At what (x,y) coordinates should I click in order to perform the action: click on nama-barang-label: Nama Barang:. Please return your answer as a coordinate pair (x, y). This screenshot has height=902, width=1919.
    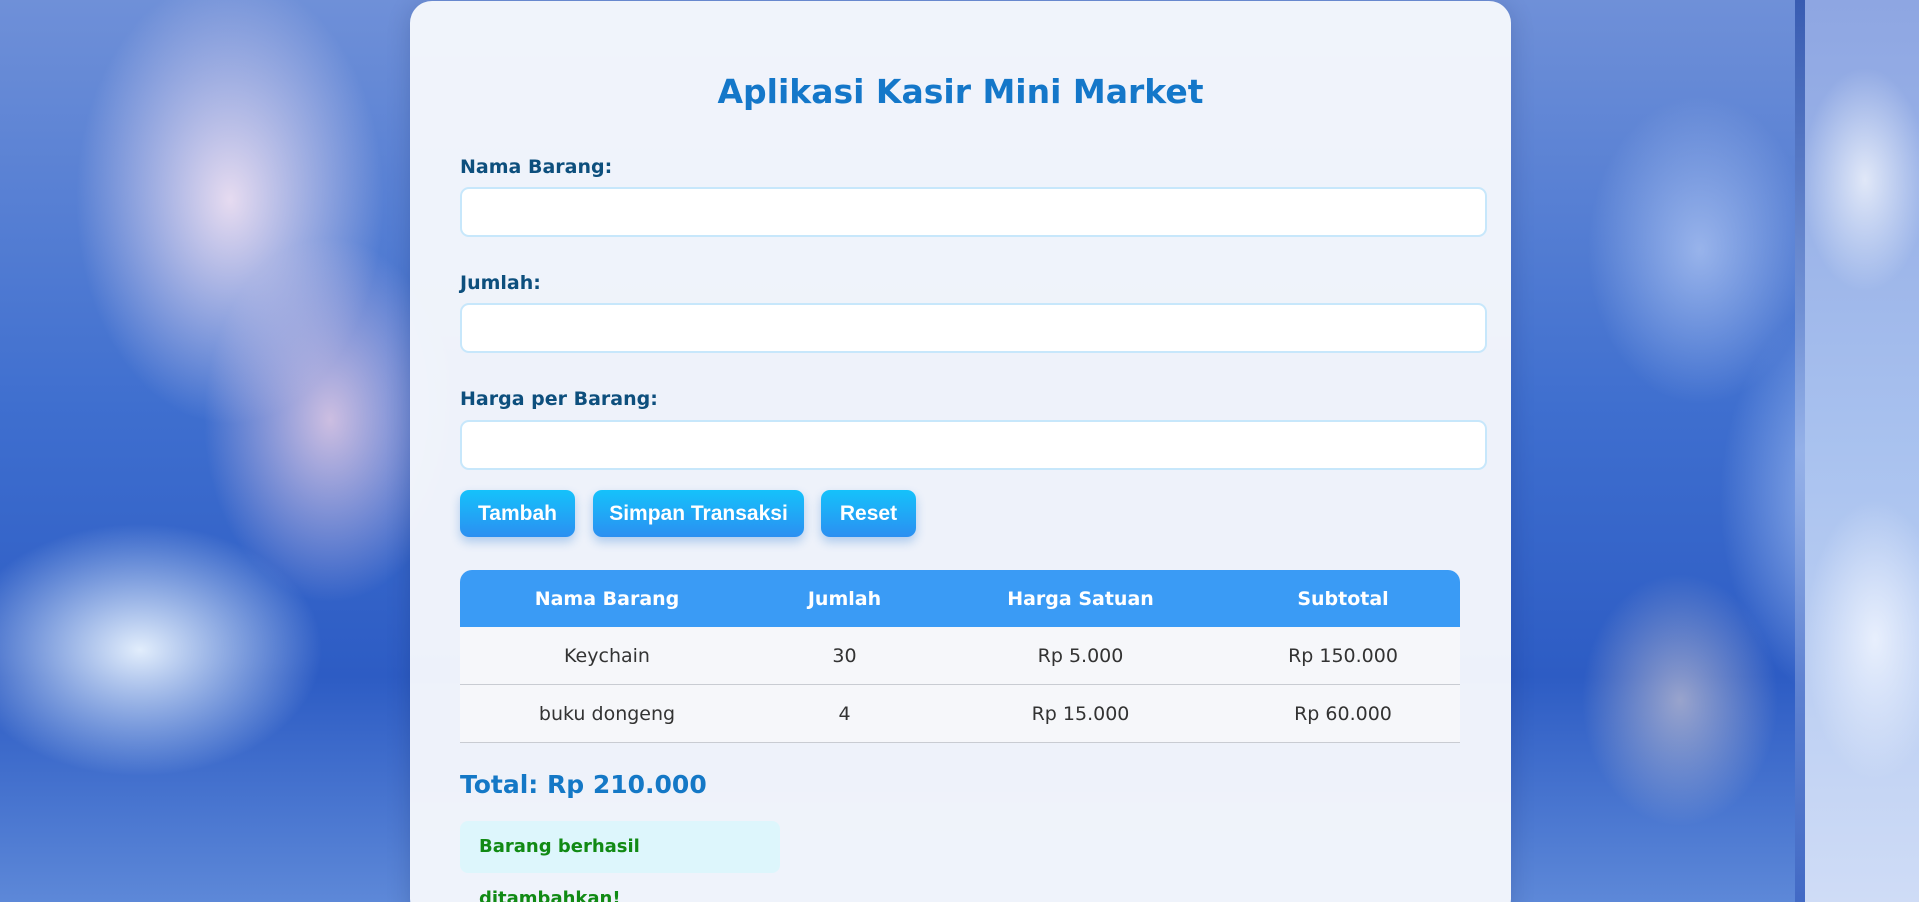
    Looking at the image, I should click on (536, 167).